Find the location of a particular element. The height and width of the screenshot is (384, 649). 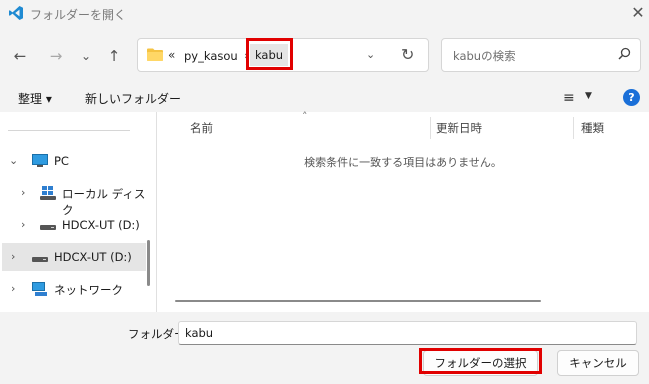

empty-message: 検索条件に一致する項目はありません。 is located at coordinates (403, 162).